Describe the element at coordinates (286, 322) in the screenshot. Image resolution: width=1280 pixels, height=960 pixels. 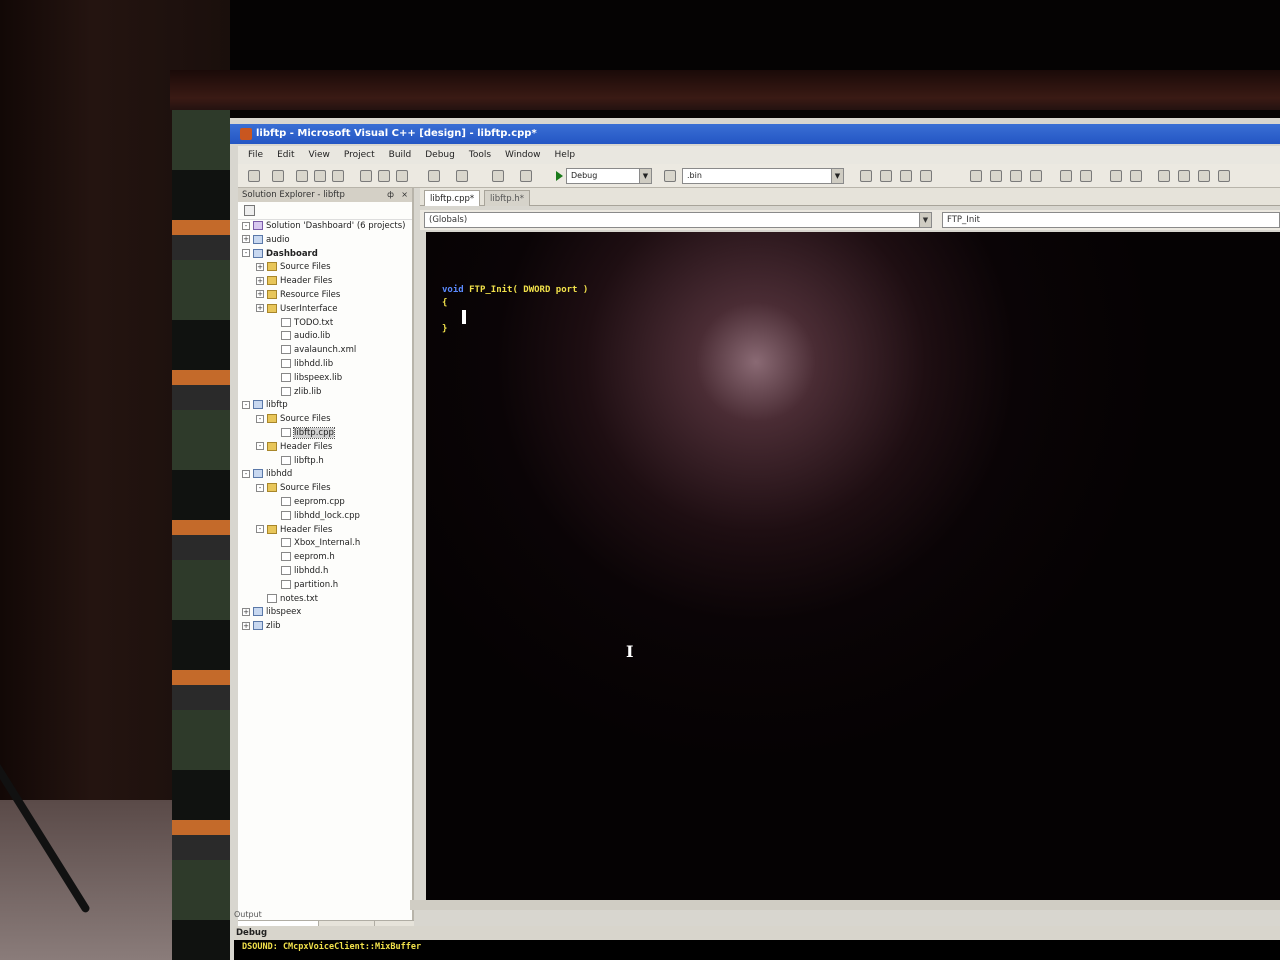
I see `file-icon` at that location.